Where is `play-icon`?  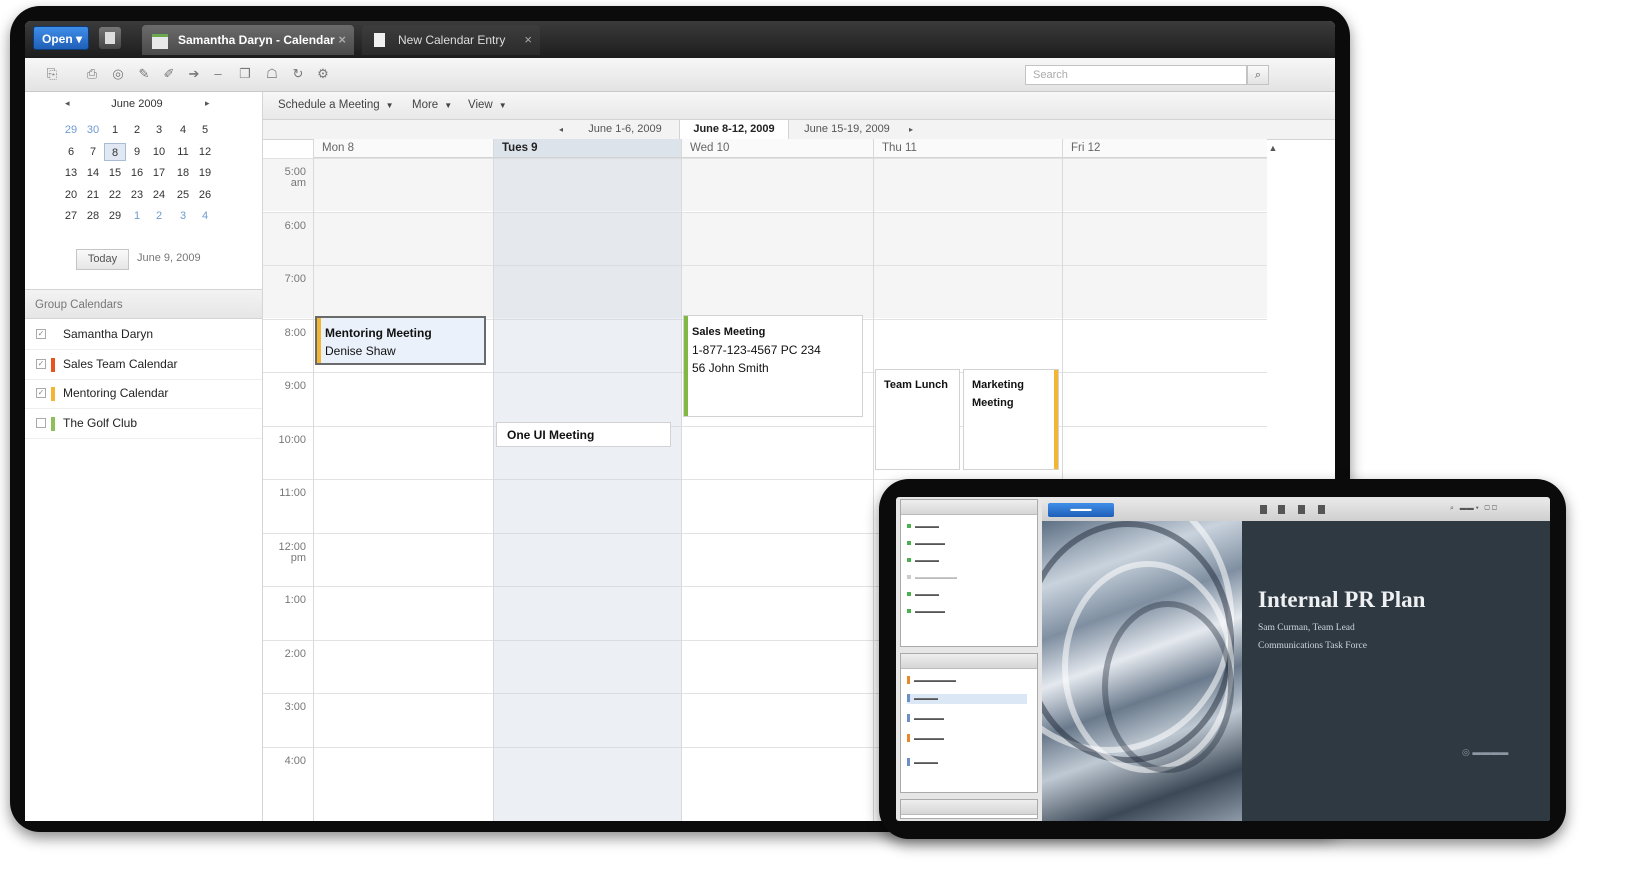
play-icon is located at coordinates (1301, 509).